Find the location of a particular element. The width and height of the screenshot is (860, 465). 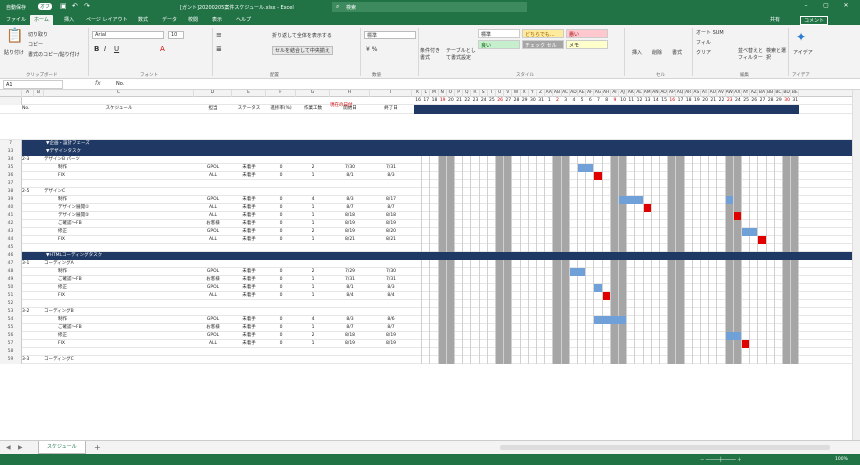

gantt-bar-blue is located at coordinates (578, 272).